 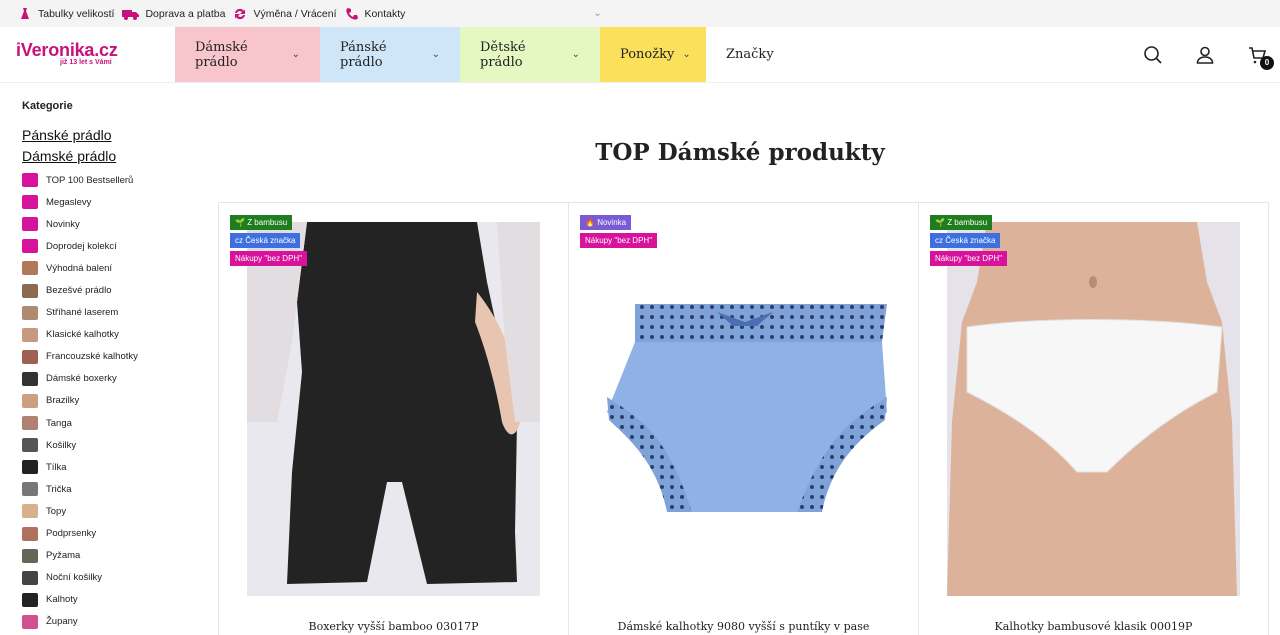 I want to click on category-label: Doprodej kolekcí, so click(x=81, y=246).